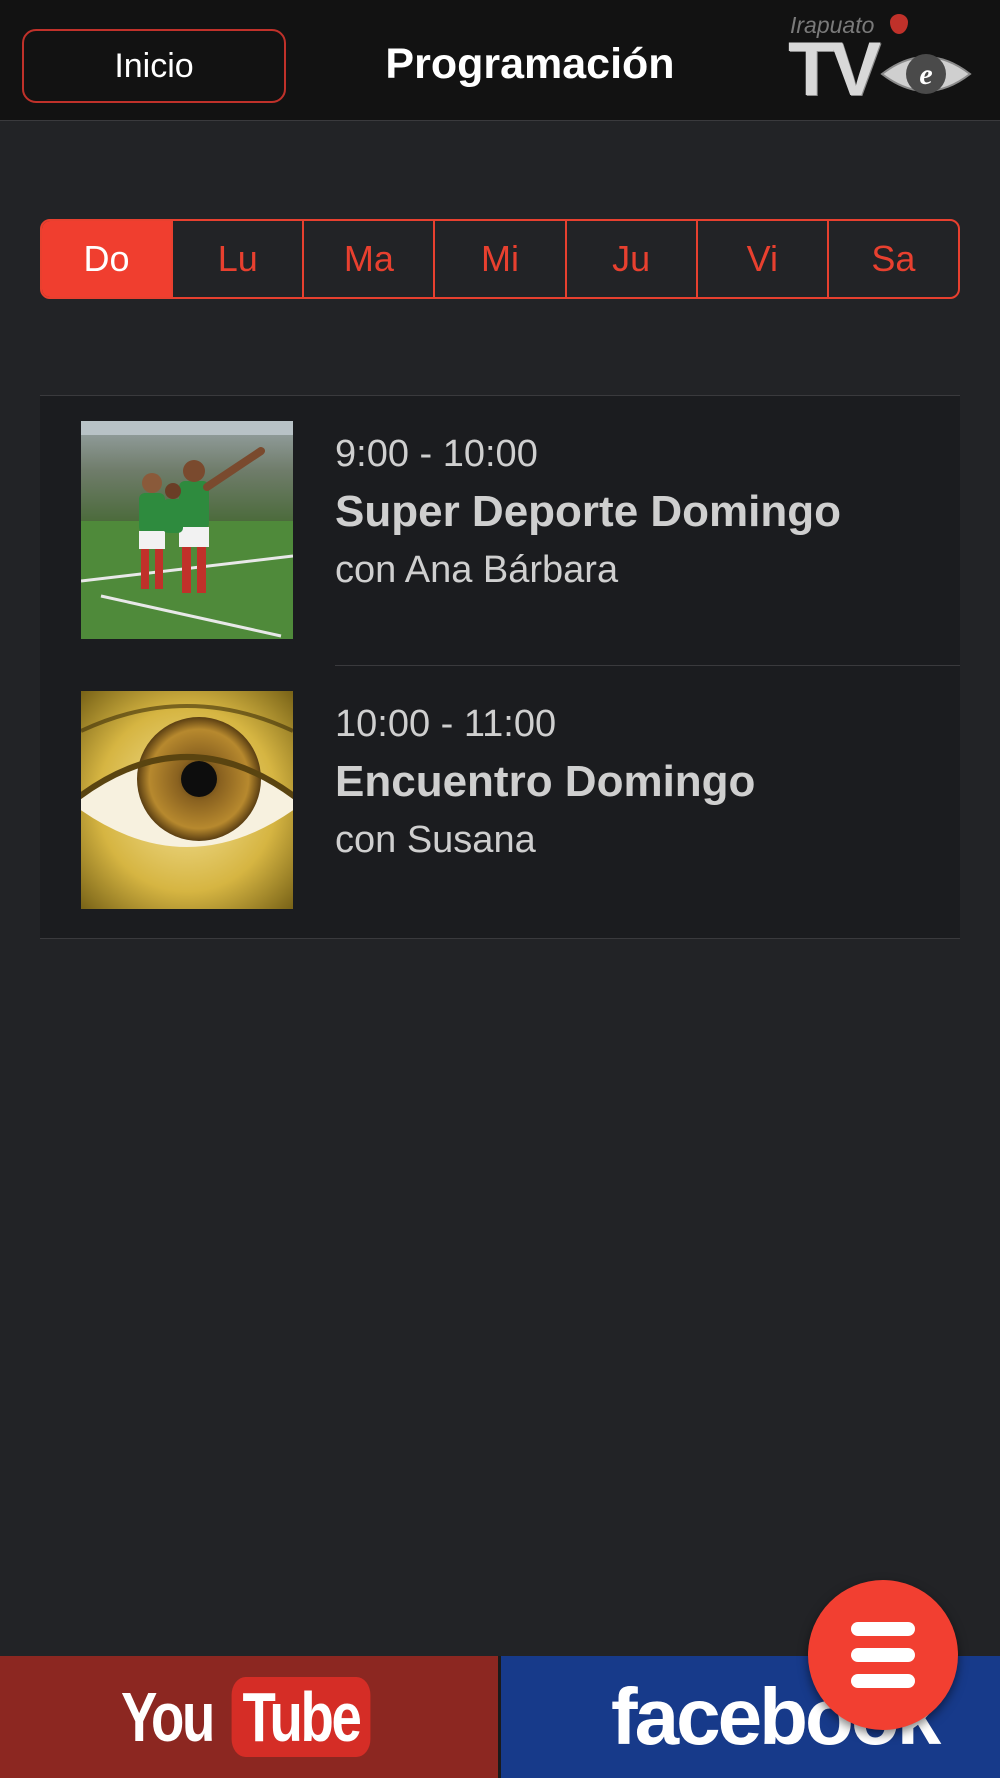  I want to click on tab-day-lu: Lu, so click(236, 259).